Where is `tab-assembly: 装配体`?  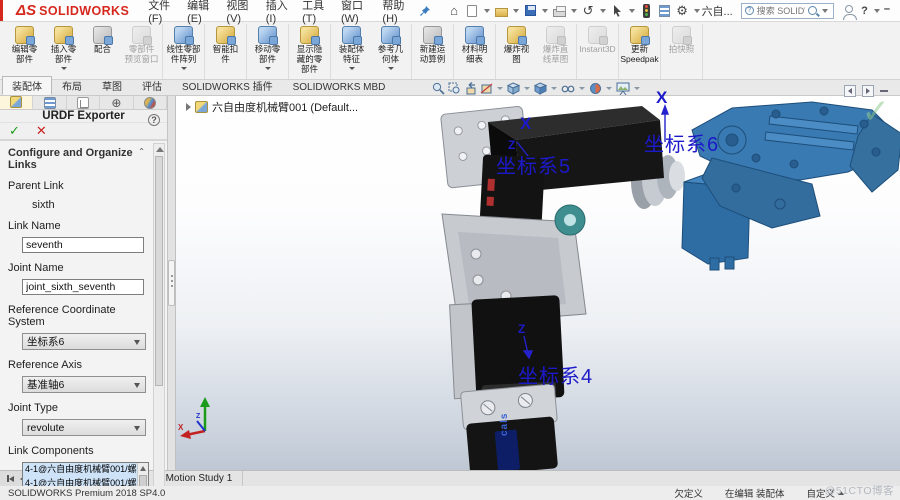 tab-assembly: 装配体 is located at coordinates (27, 85).